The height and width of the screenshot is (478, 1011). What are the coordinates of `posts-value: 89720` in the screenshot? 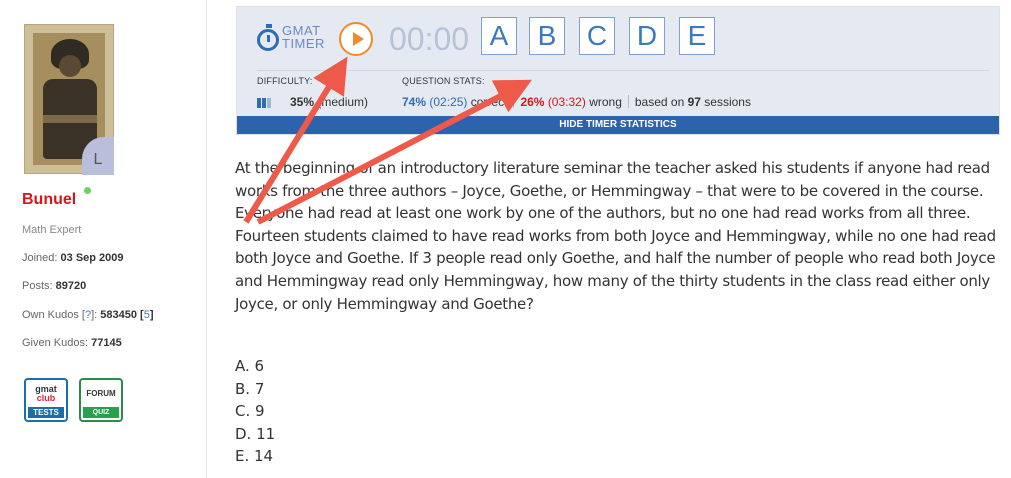 It's located at (71, 286).